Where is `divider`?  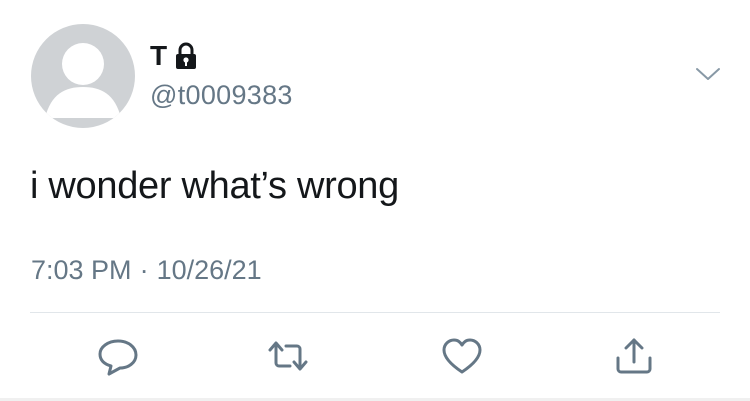 divider is located at coordinates (375, 312).